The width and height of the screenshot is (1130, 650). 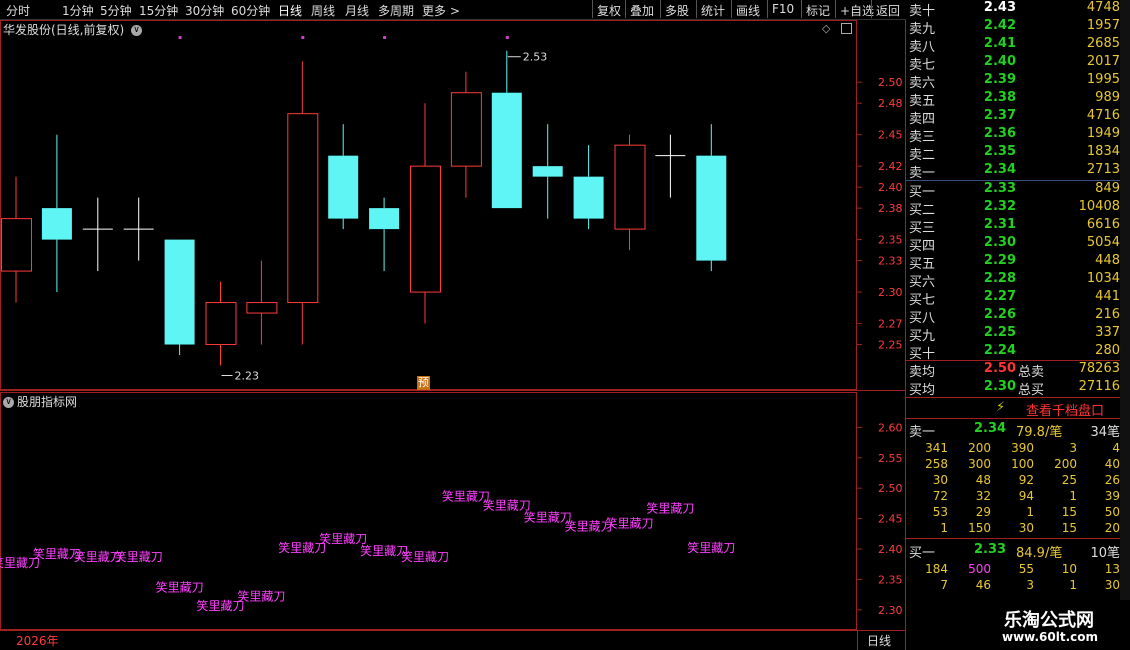 What do you see at coordinates (1103, 169) in the screenshot?
I see `ask-level-volume: 2713` at bounding box center [1103, 169].